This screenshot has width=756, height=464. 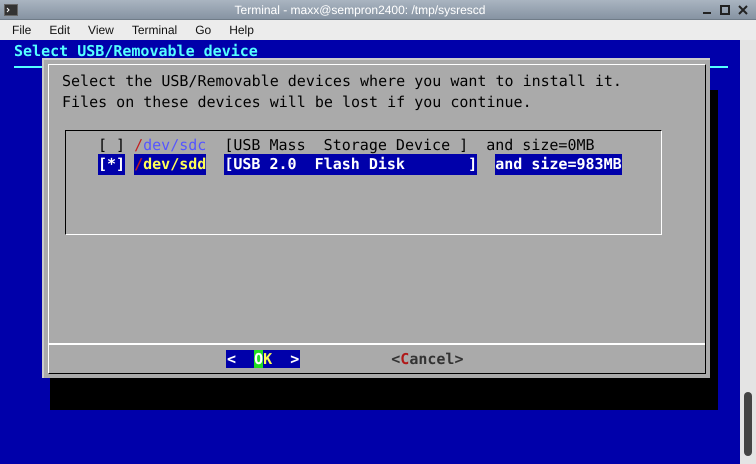 What do you see at coordinates (297, 102) in the screenshot?
I see `dialog-text: Files on these devices will be lost if you continue.` at bounding box center [297, 102].